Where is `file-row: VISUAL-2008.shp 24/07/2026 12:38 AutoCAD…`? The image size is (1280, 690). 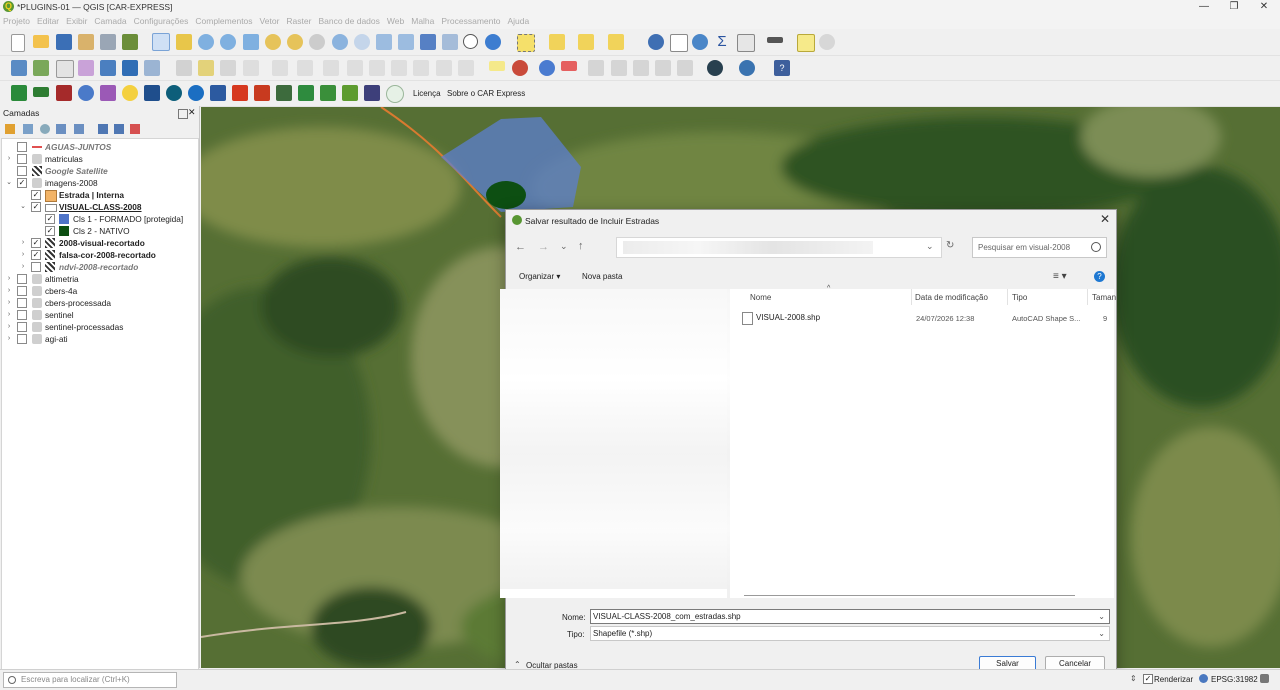 file-row: VISUAL-2008.shp 24/07/2026 12:38 AutoCAD… is located at coordinates (926, 318).